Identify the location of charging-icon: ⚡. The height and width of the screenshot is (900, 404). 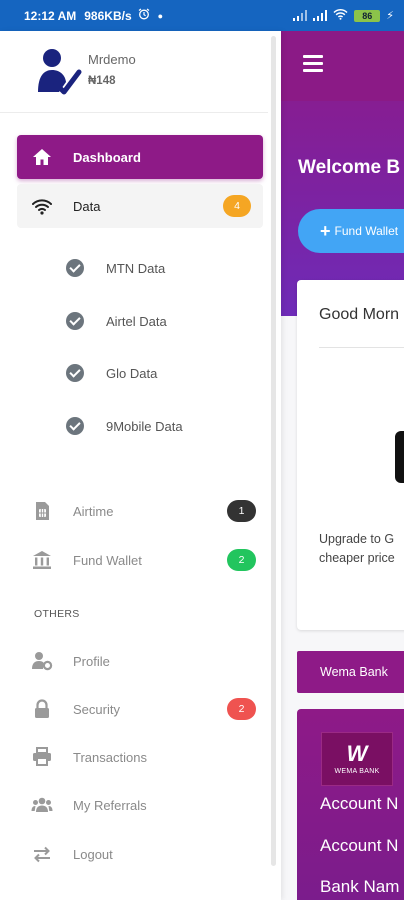
(390, 16).